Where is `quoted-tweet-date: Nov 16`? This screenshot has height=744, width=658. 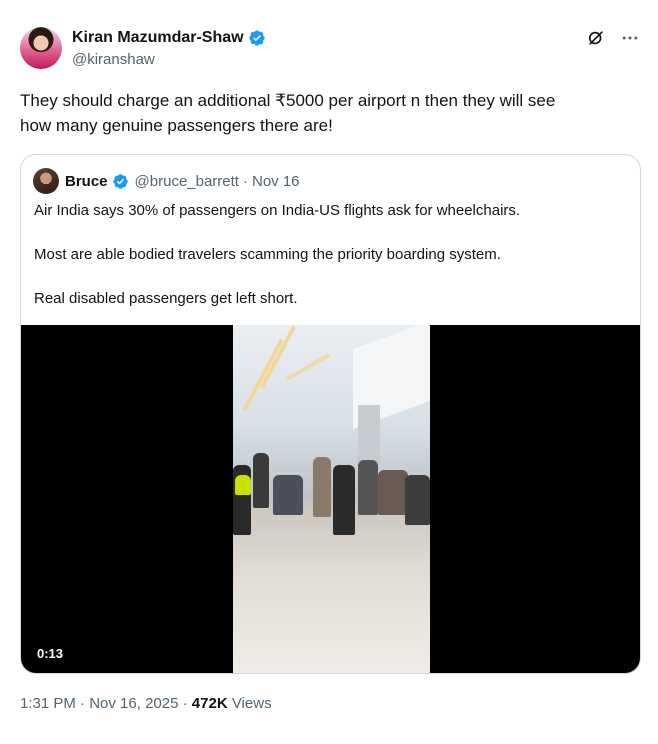
quoted-tweet-date: Nov 16 is located at coordinates (276, 181).